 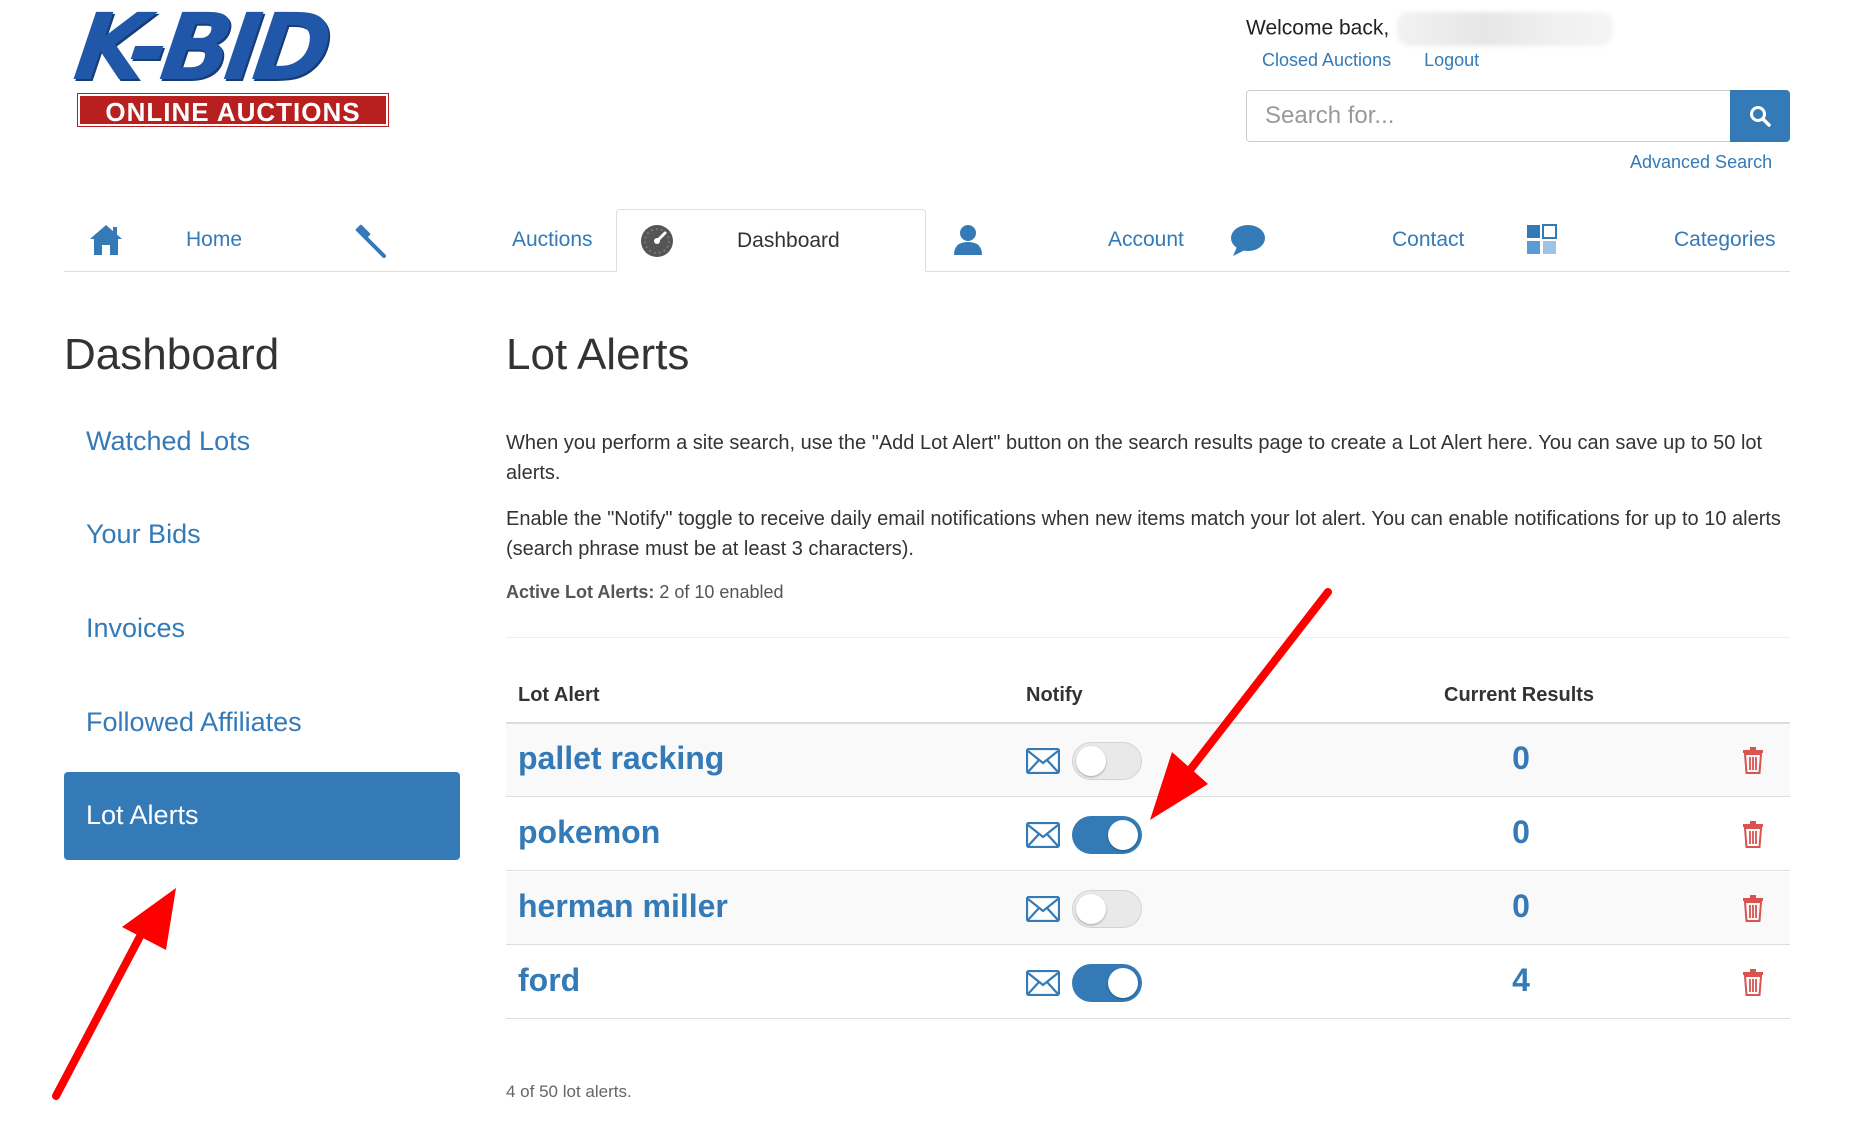 I want to click on table-row: pallet racking 0, so click(x=1148, y=760).